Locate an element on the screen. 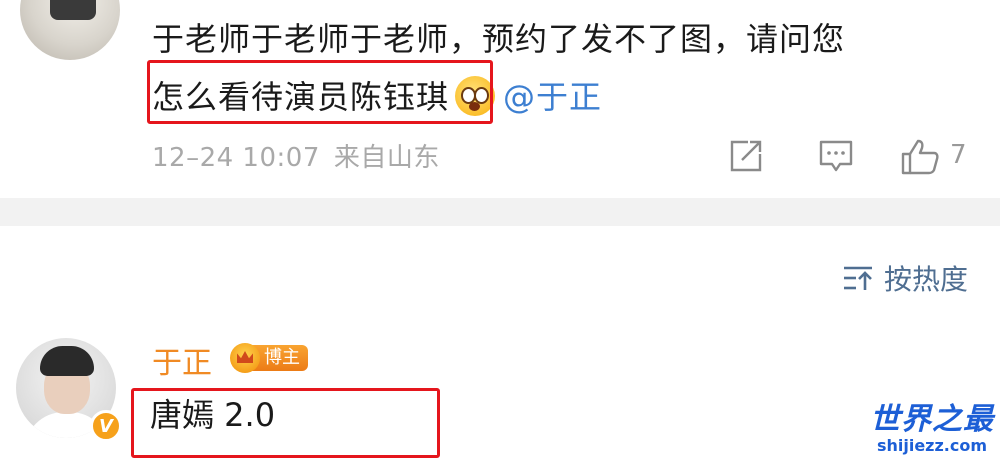 The image size is (1000, 463). section-divider is located at coordinates (500, 212).